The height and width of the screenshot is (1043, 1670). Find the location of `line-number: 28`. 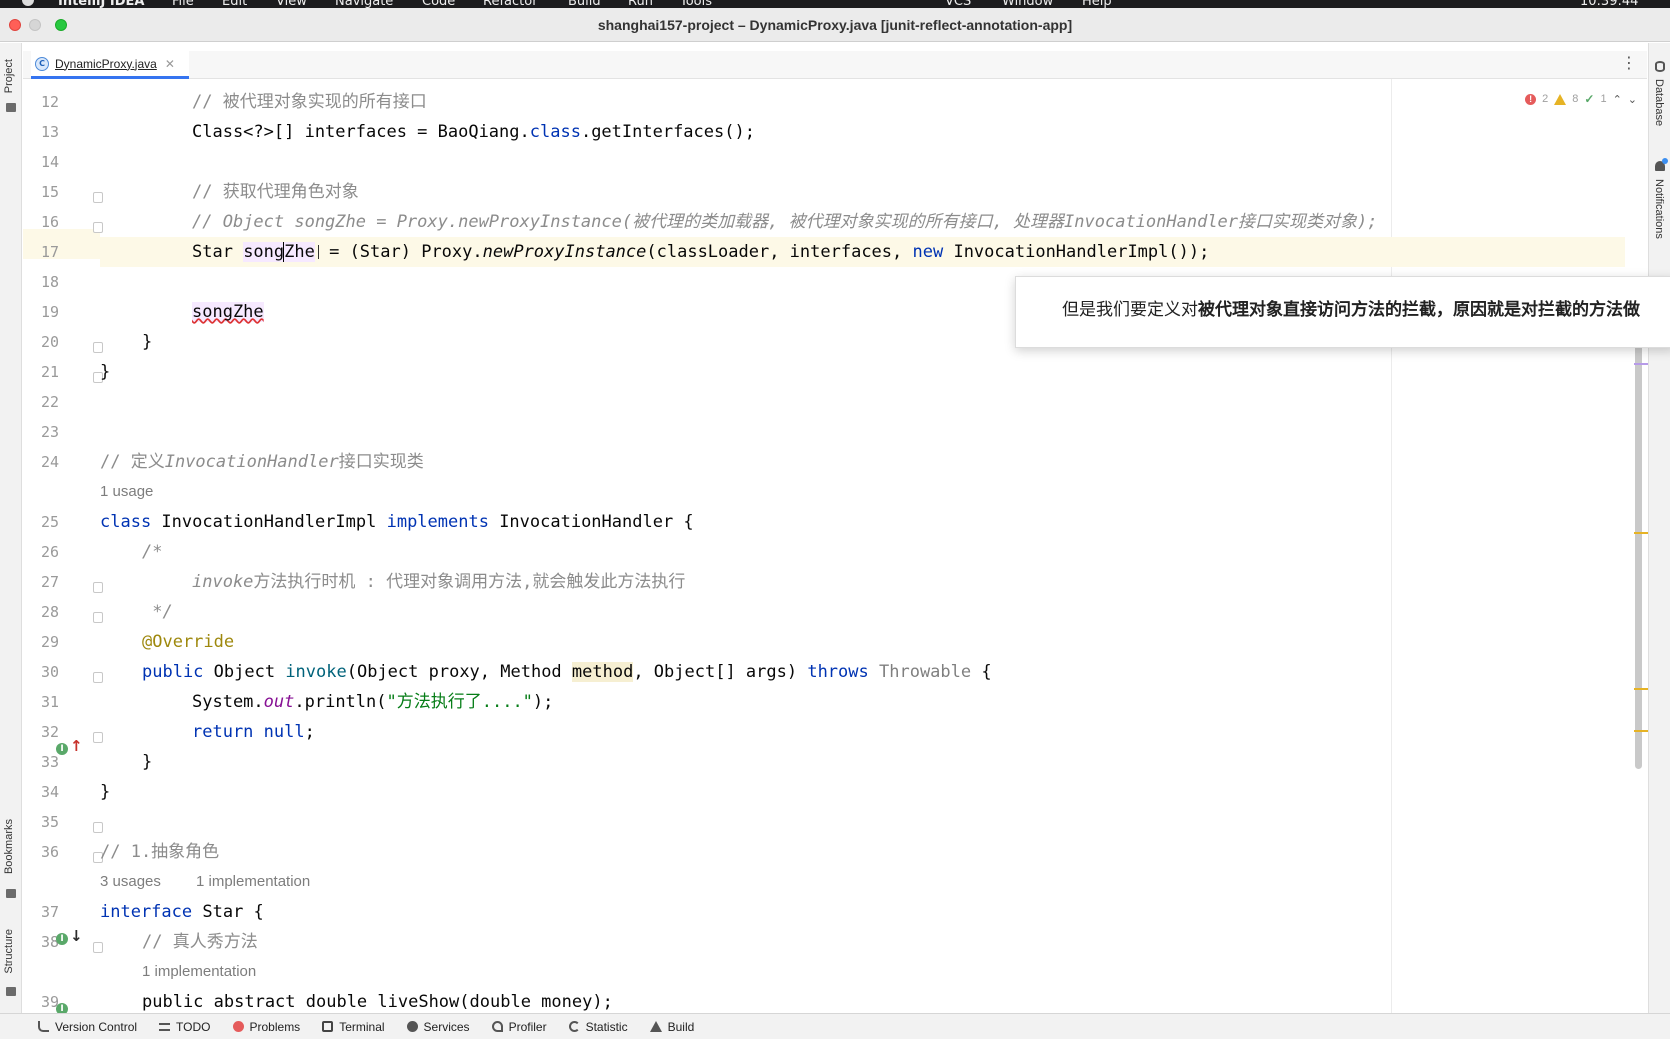

line-number: 28 is located at coordinates (49, 612).